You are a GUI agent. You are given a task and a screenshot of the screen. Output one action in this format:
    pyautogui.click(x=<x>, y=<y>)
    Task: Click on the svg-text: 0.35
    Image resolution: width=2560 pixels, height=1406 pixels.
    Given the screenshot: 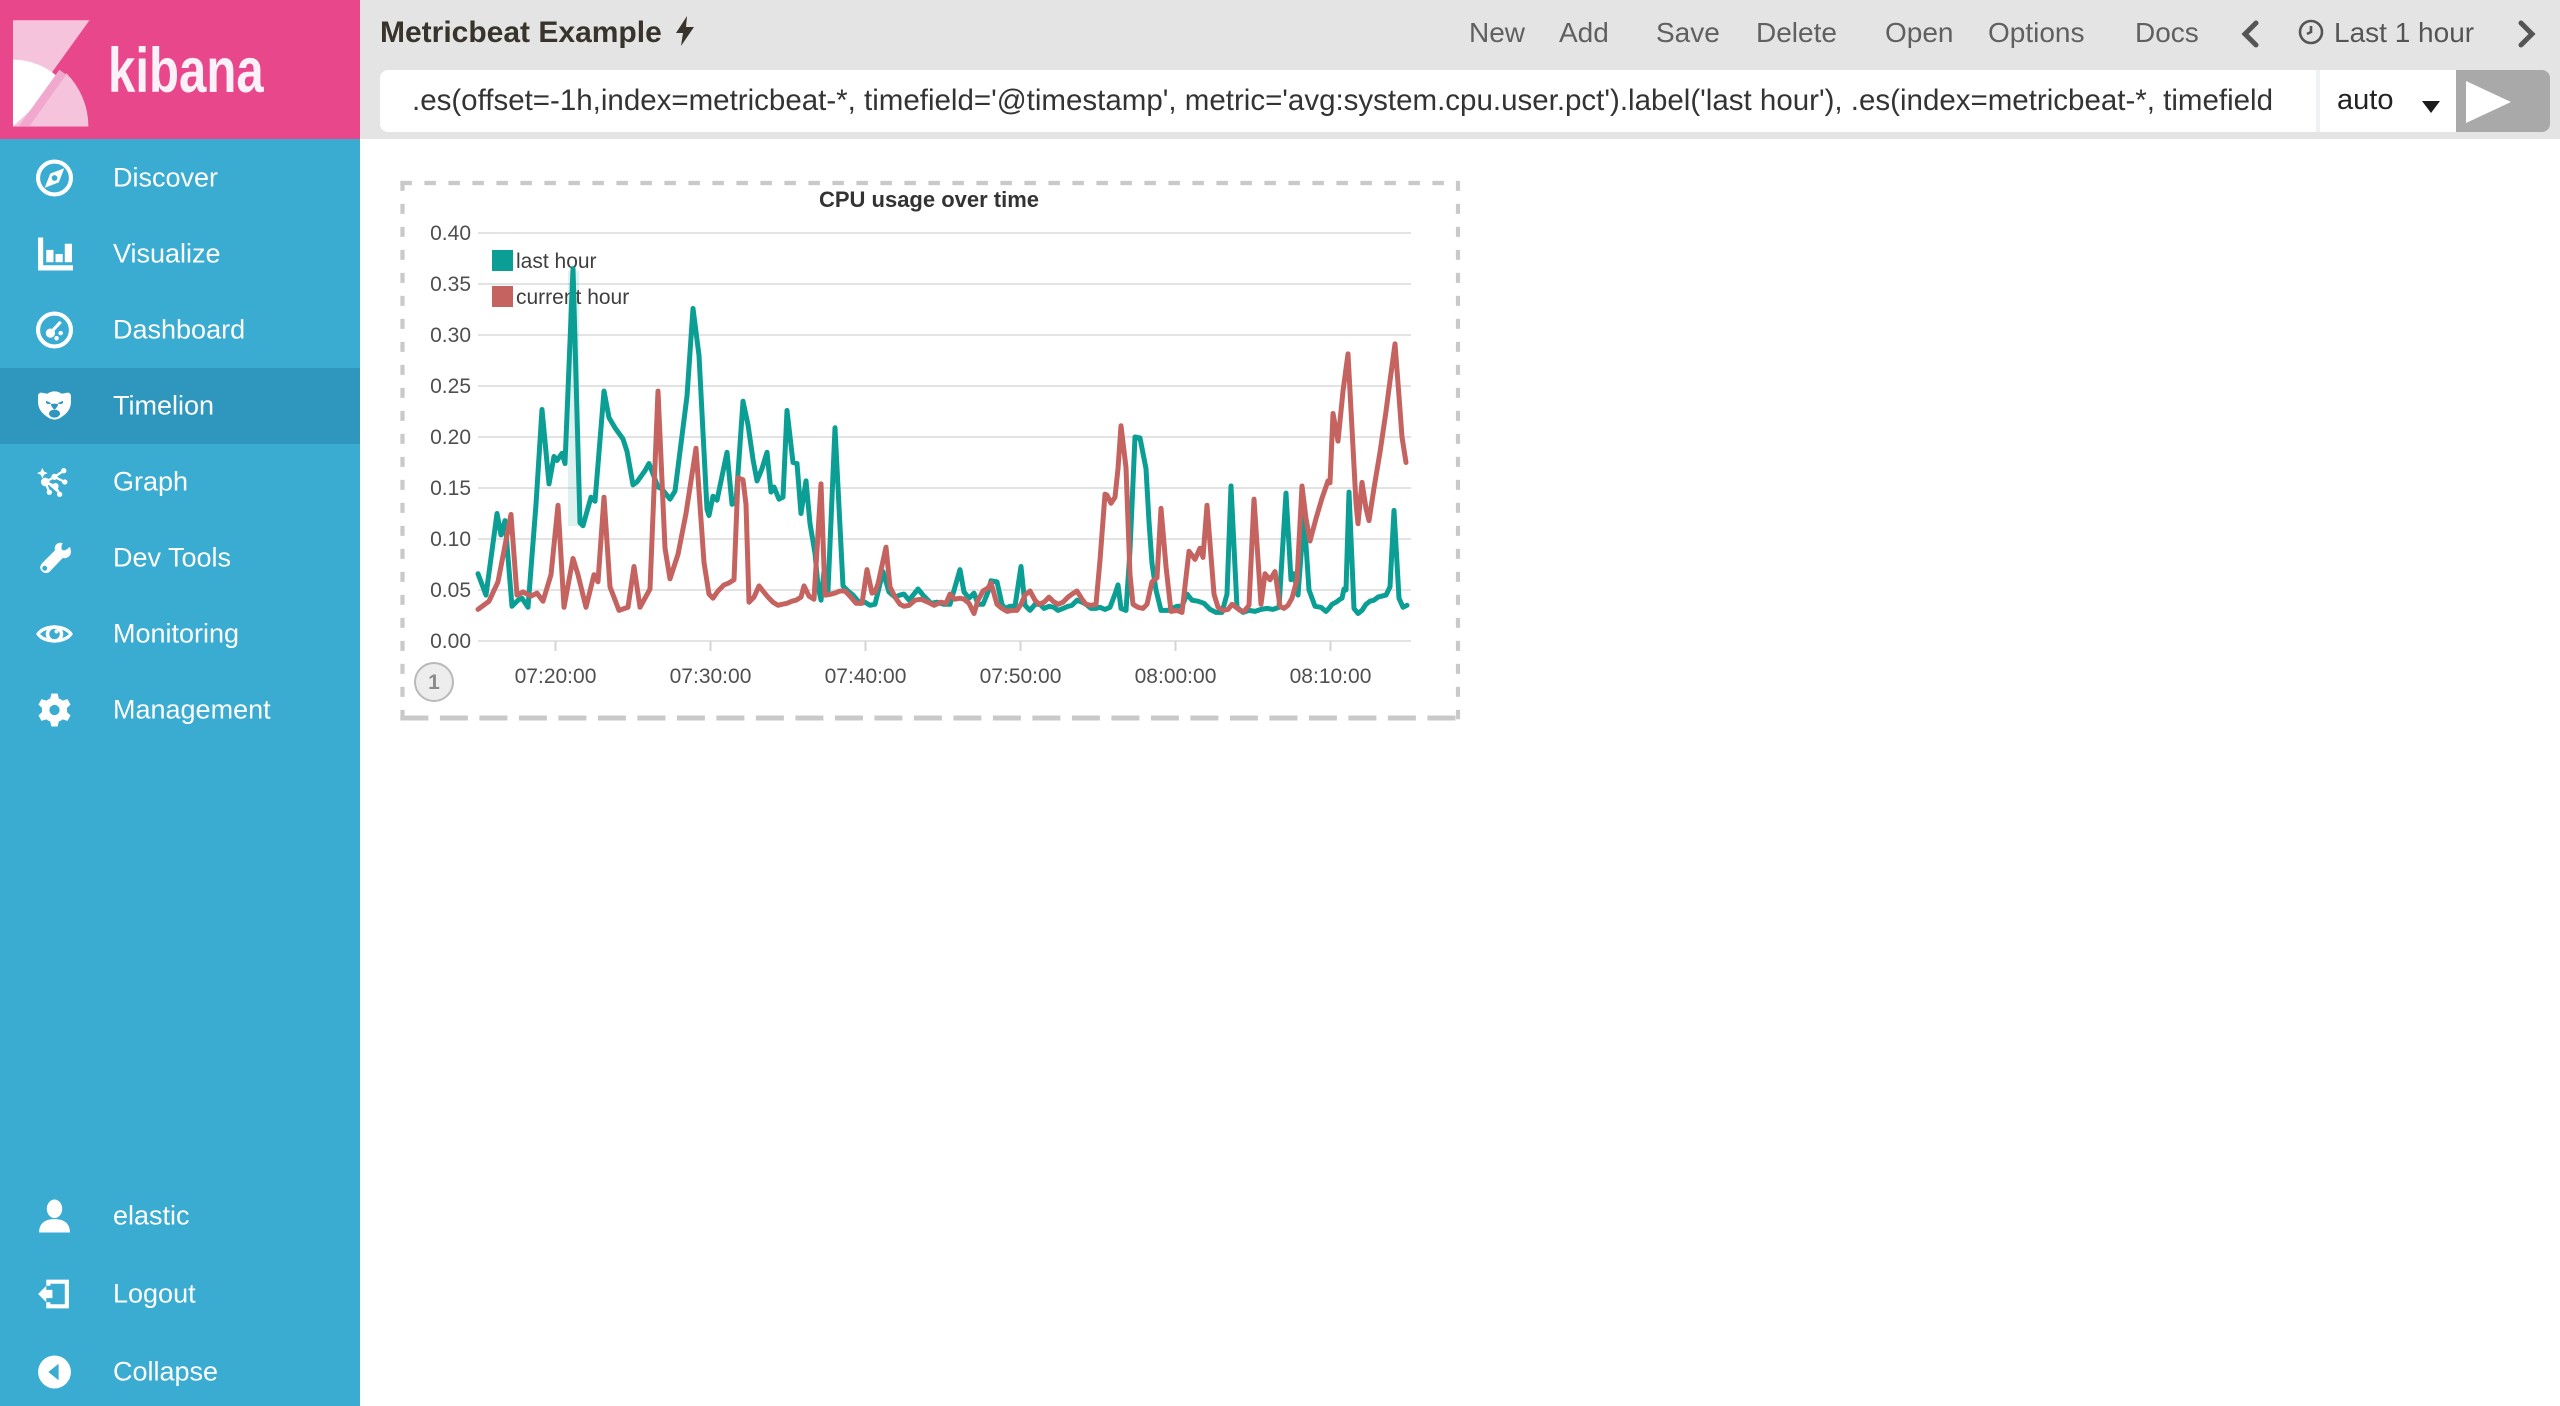 What is the action you would take?
    pyautogui.click(x=450, y=284)
    